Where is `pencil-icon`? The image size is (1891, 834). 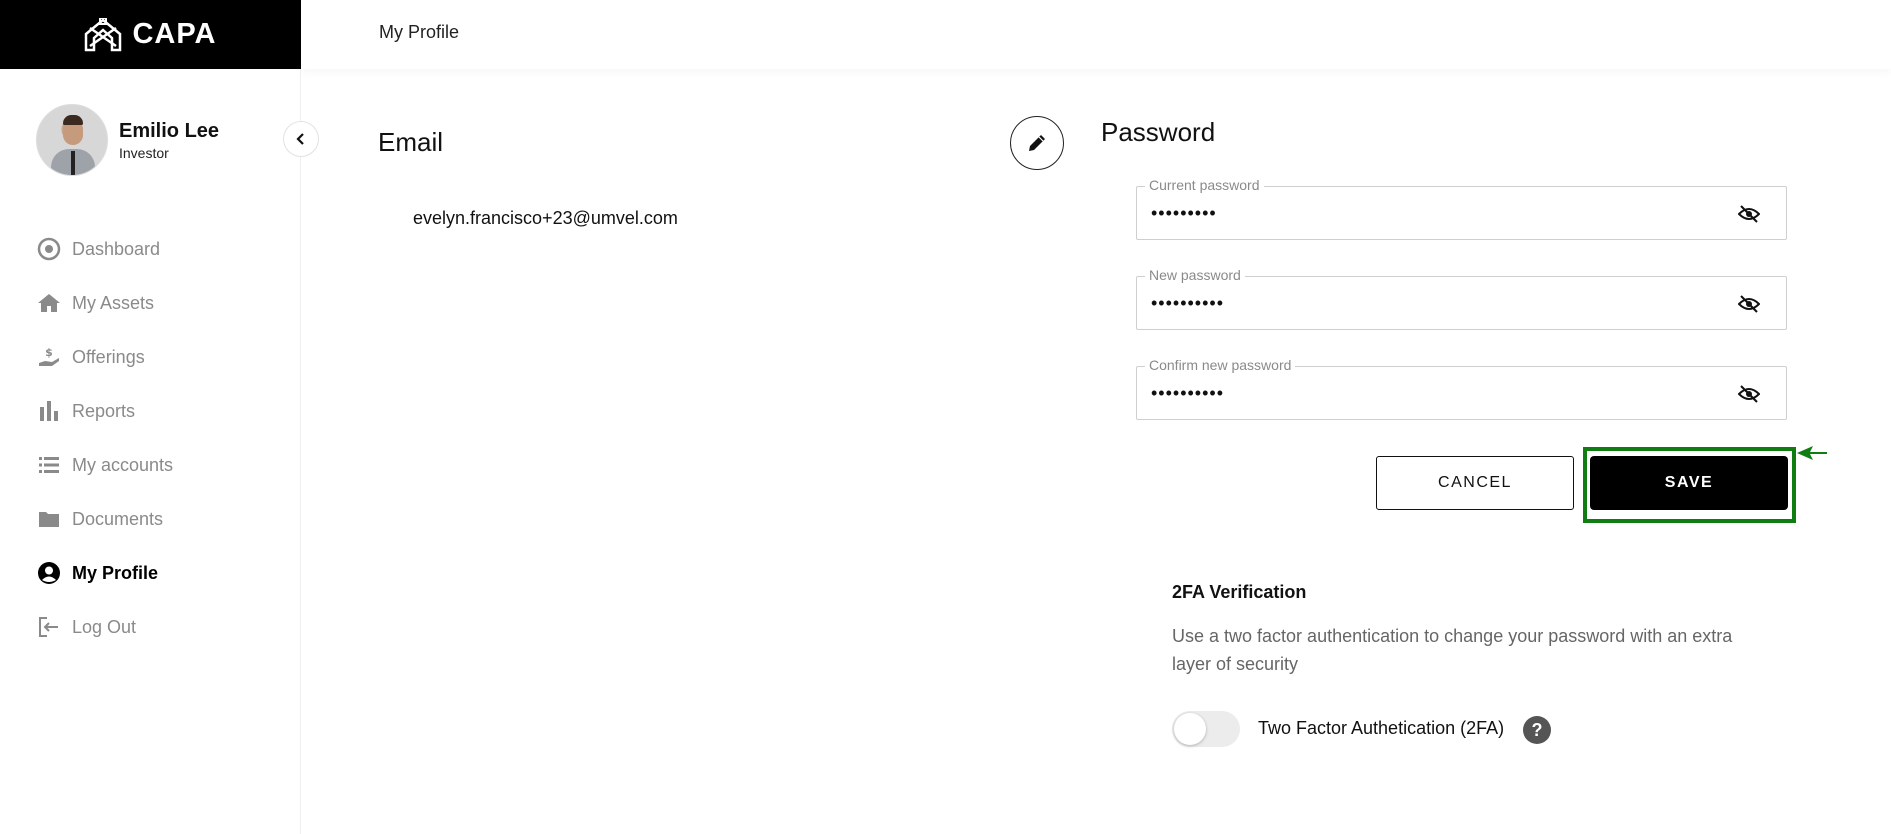 pencil-icon is located at coordinates (1037, 143).